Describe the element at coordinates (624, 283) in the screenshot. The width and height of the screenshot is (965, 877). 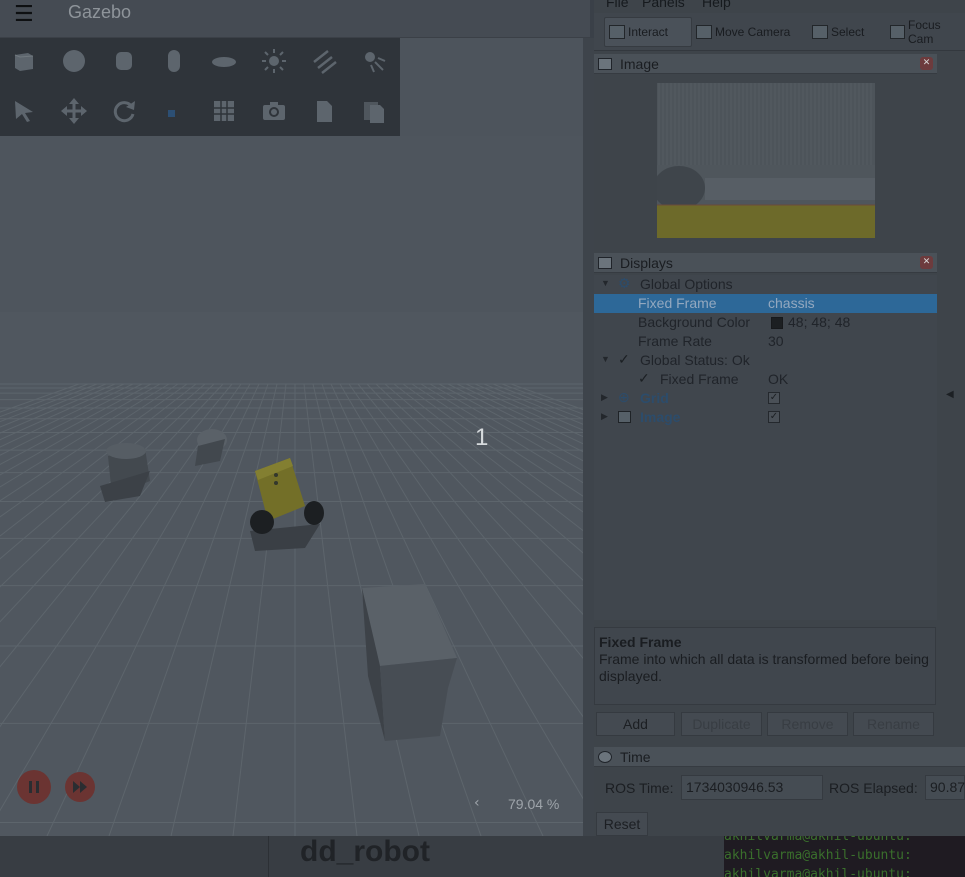
I see `gear-icon: ⚙` at that location.